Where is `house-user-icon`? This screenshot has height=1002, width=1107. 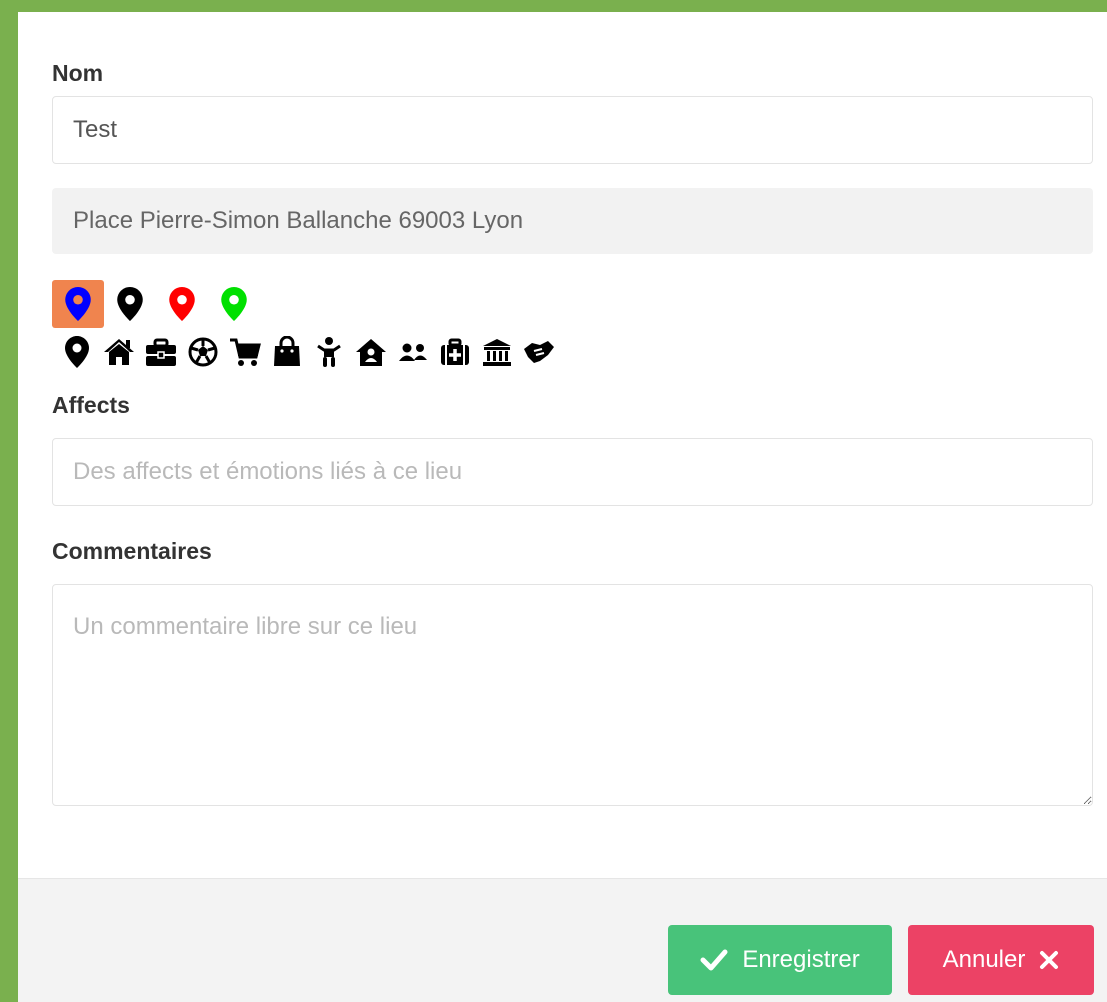
house-user-icon is located at coordinates (371, 352).